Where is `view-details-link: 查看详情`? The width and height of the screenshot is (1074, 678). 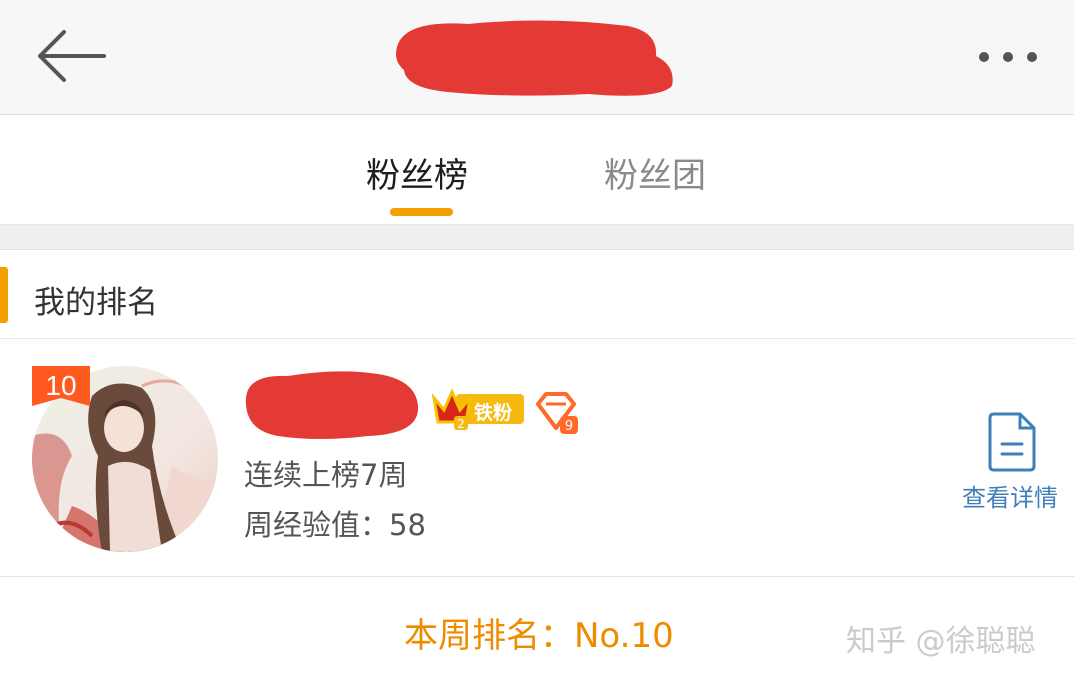
view-details-link: 查看详情 is located at coordinates (1010, 495).